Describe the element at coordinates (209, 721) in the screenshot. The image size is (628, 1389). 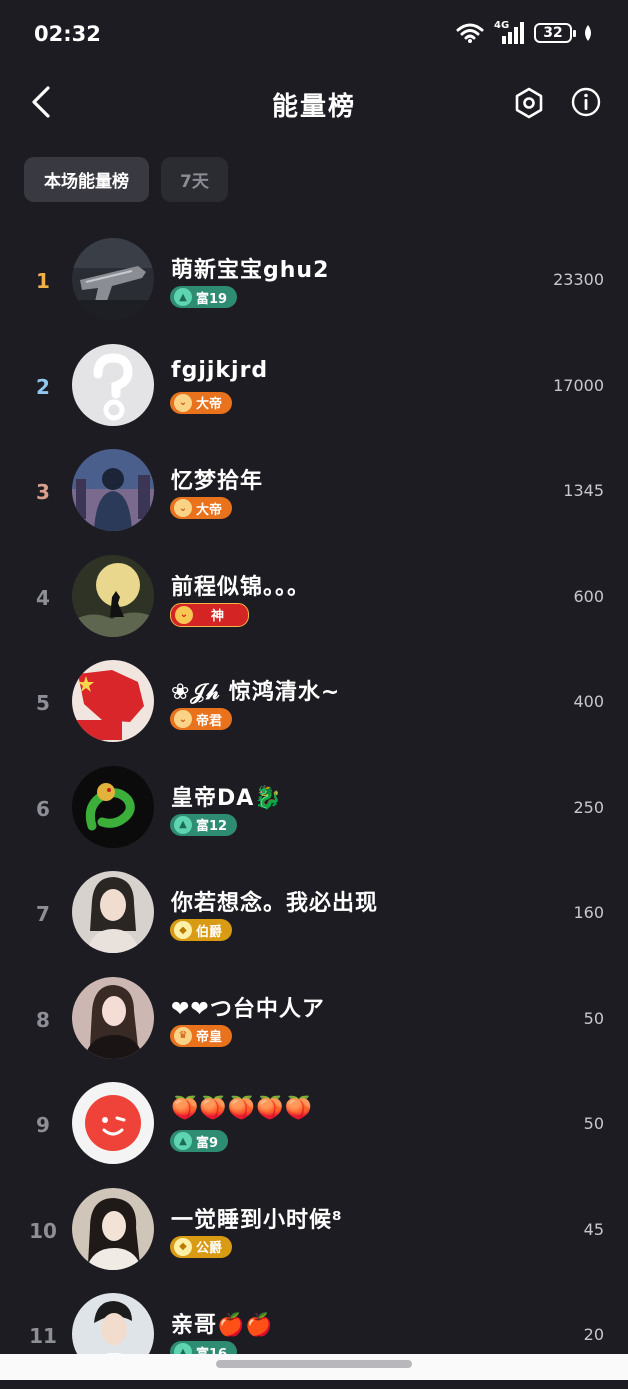
I see `badge-label: 帝君` at that location.